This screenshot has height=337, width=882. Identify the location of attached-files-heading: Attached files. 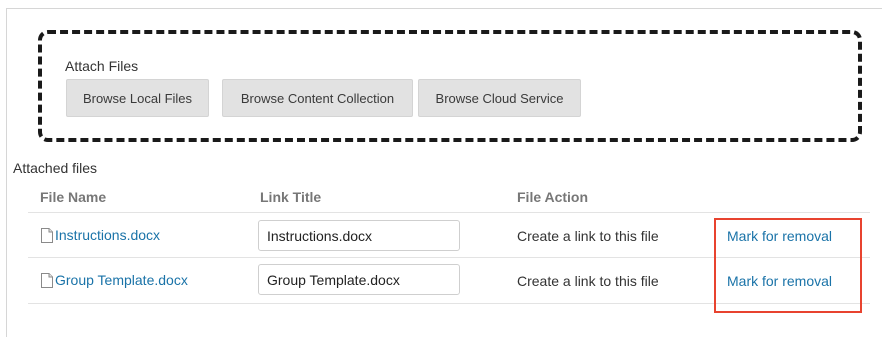
(55, 168).